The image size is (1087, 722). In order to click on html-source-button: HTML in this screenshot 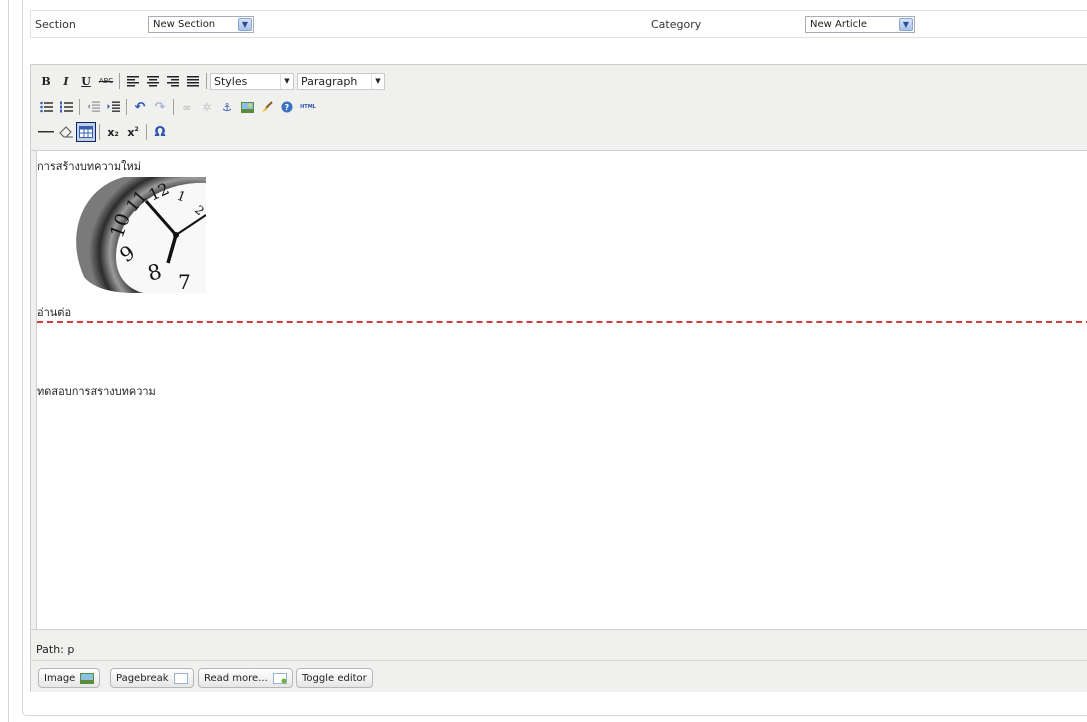, I will do `click(308, 107)`.